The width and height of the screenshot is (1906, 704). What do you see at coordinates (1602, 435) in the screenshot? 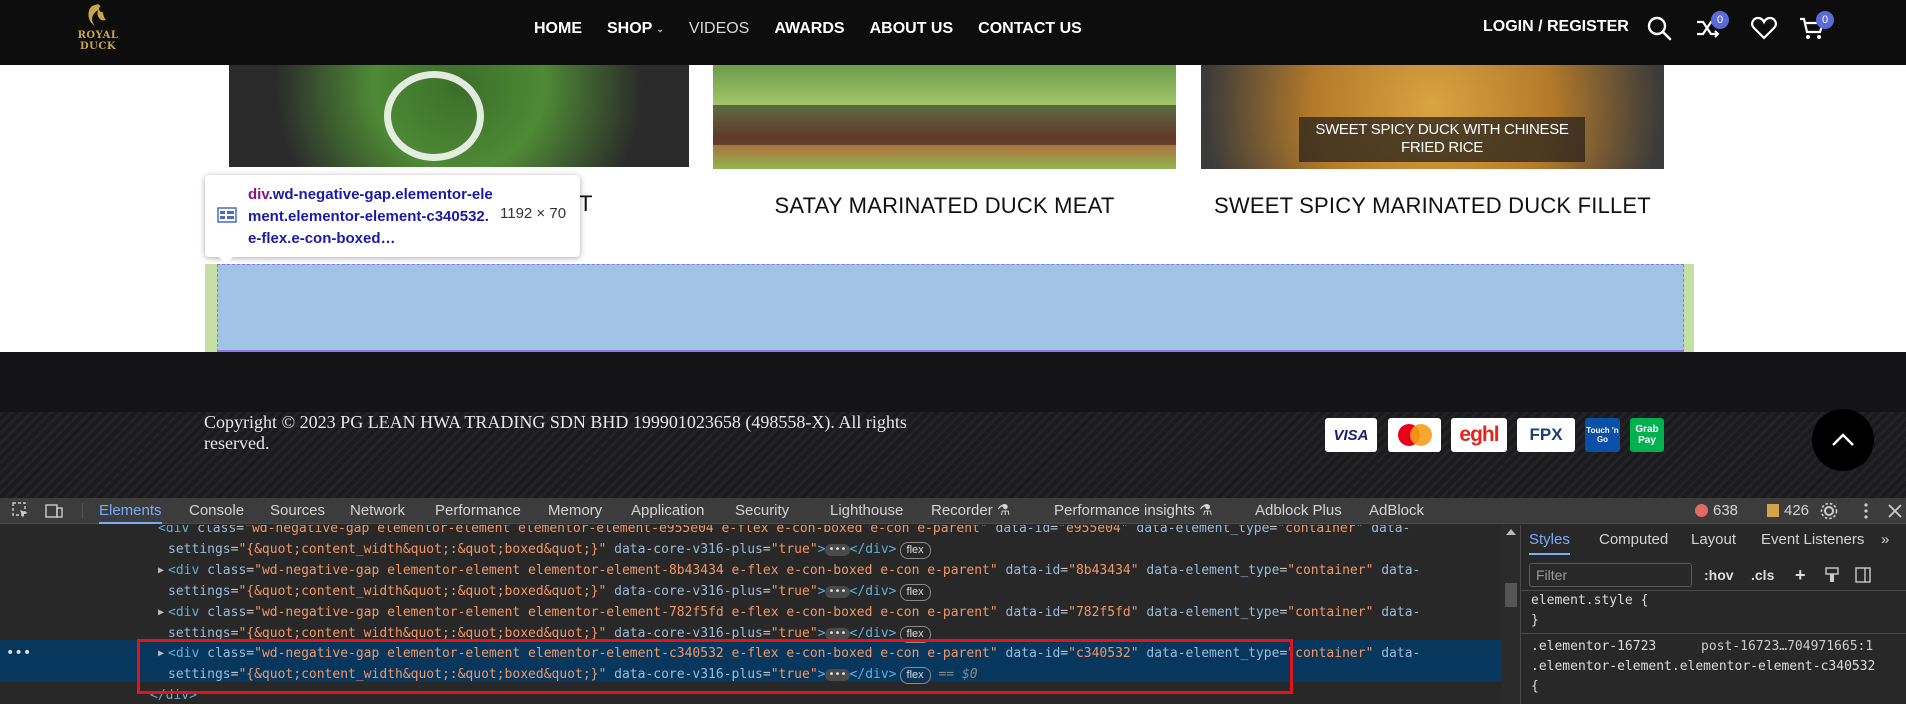
I see `touch-n-go-logo: Touch 'n Go` at bounding box center [1602, 435].